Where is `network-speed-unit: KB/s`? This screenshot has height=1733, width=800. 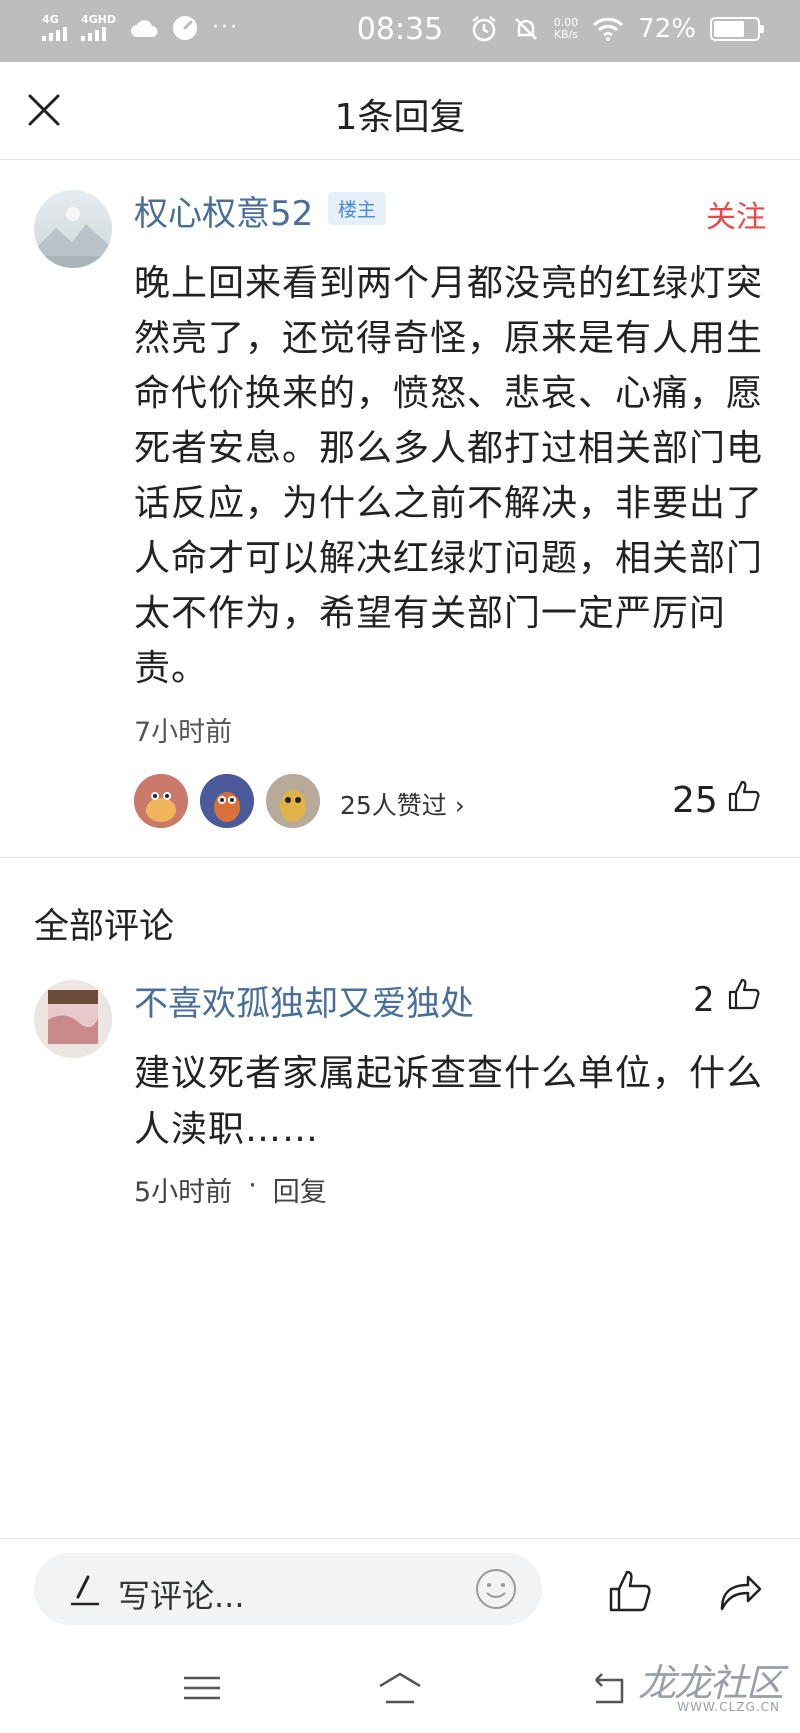 network-speed-unit: KB/s is located at coordinates (566, 34).